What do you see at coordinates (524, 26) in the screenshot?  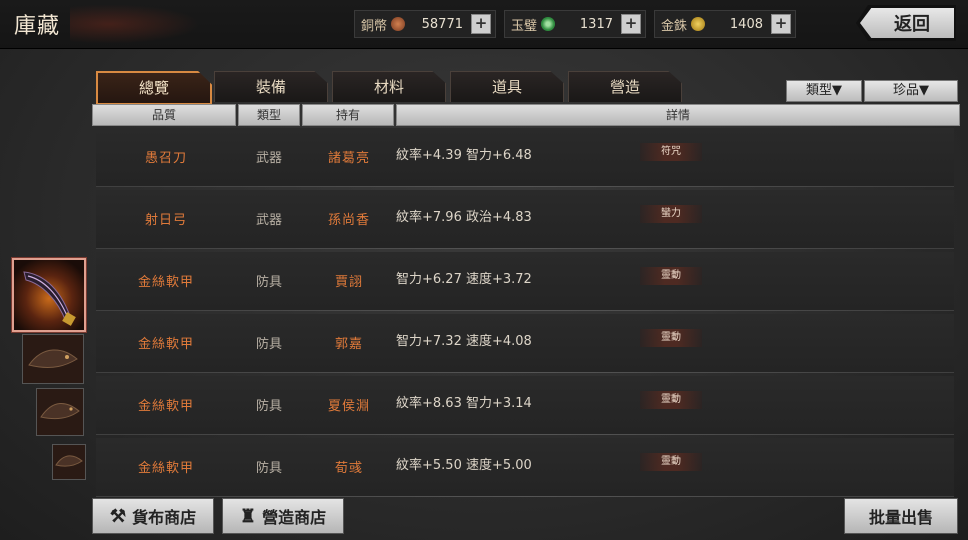 I see `currency-label: 玉璧` at bounding box center [524, 26].